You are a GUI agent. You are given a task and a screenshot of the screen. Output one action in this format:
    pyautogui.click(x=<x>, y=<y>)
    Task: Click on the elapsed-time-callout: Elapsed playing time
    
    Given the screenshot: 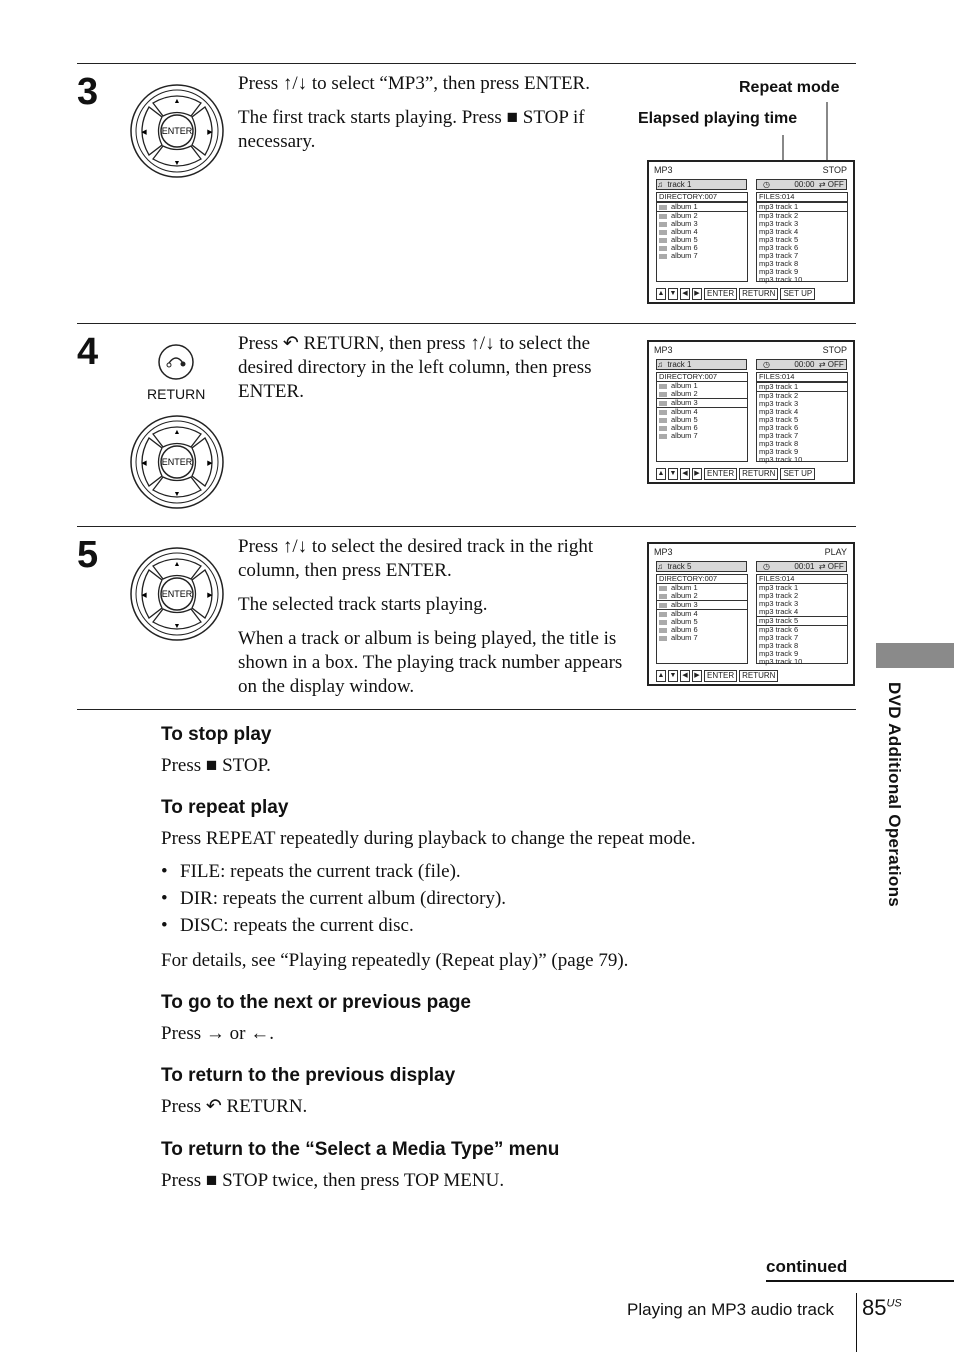 What is the action you would take?
    pyautogui.click(x=718, y=118)
    